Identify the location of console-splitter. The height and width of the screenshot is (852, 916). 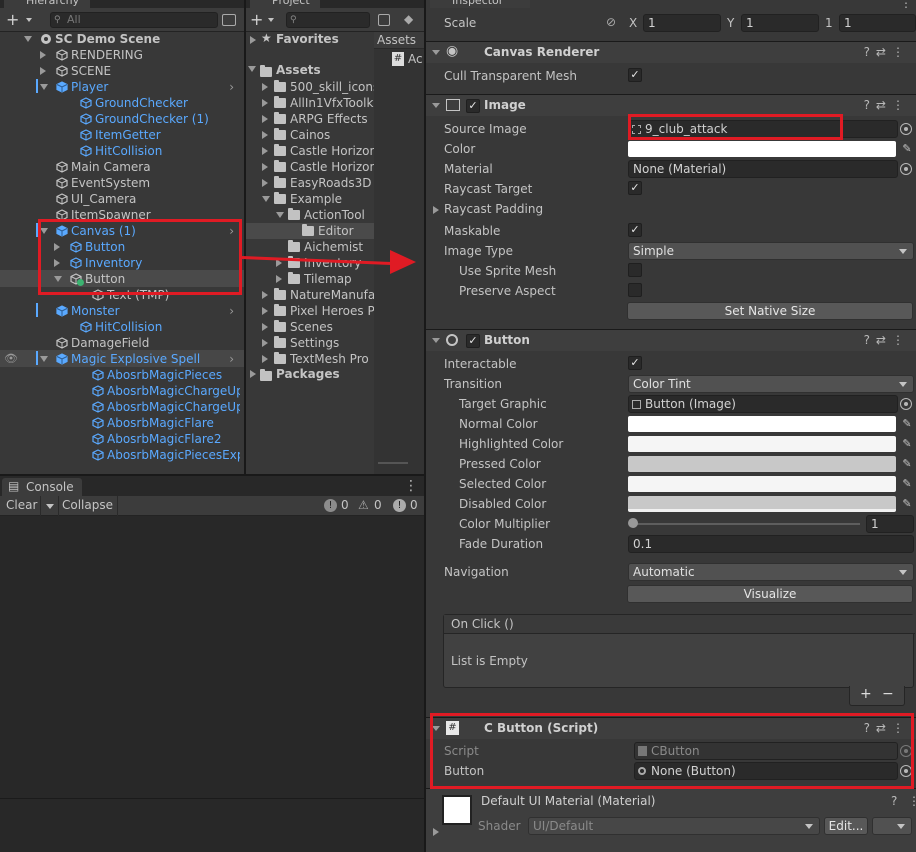
(212, 798).